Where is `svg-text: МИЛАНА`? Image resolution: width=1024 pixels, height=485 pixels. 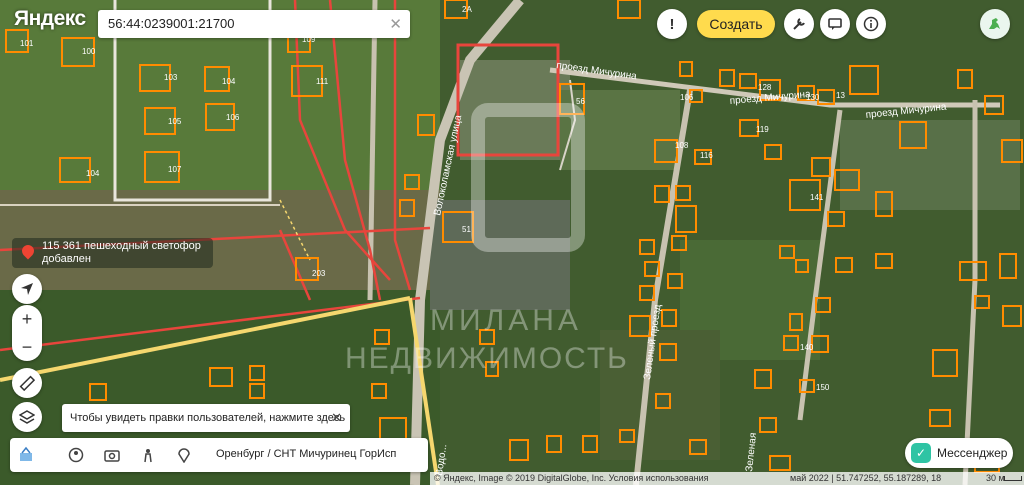 svg-text: МИЛАНА is located at coordinates (506, 320).